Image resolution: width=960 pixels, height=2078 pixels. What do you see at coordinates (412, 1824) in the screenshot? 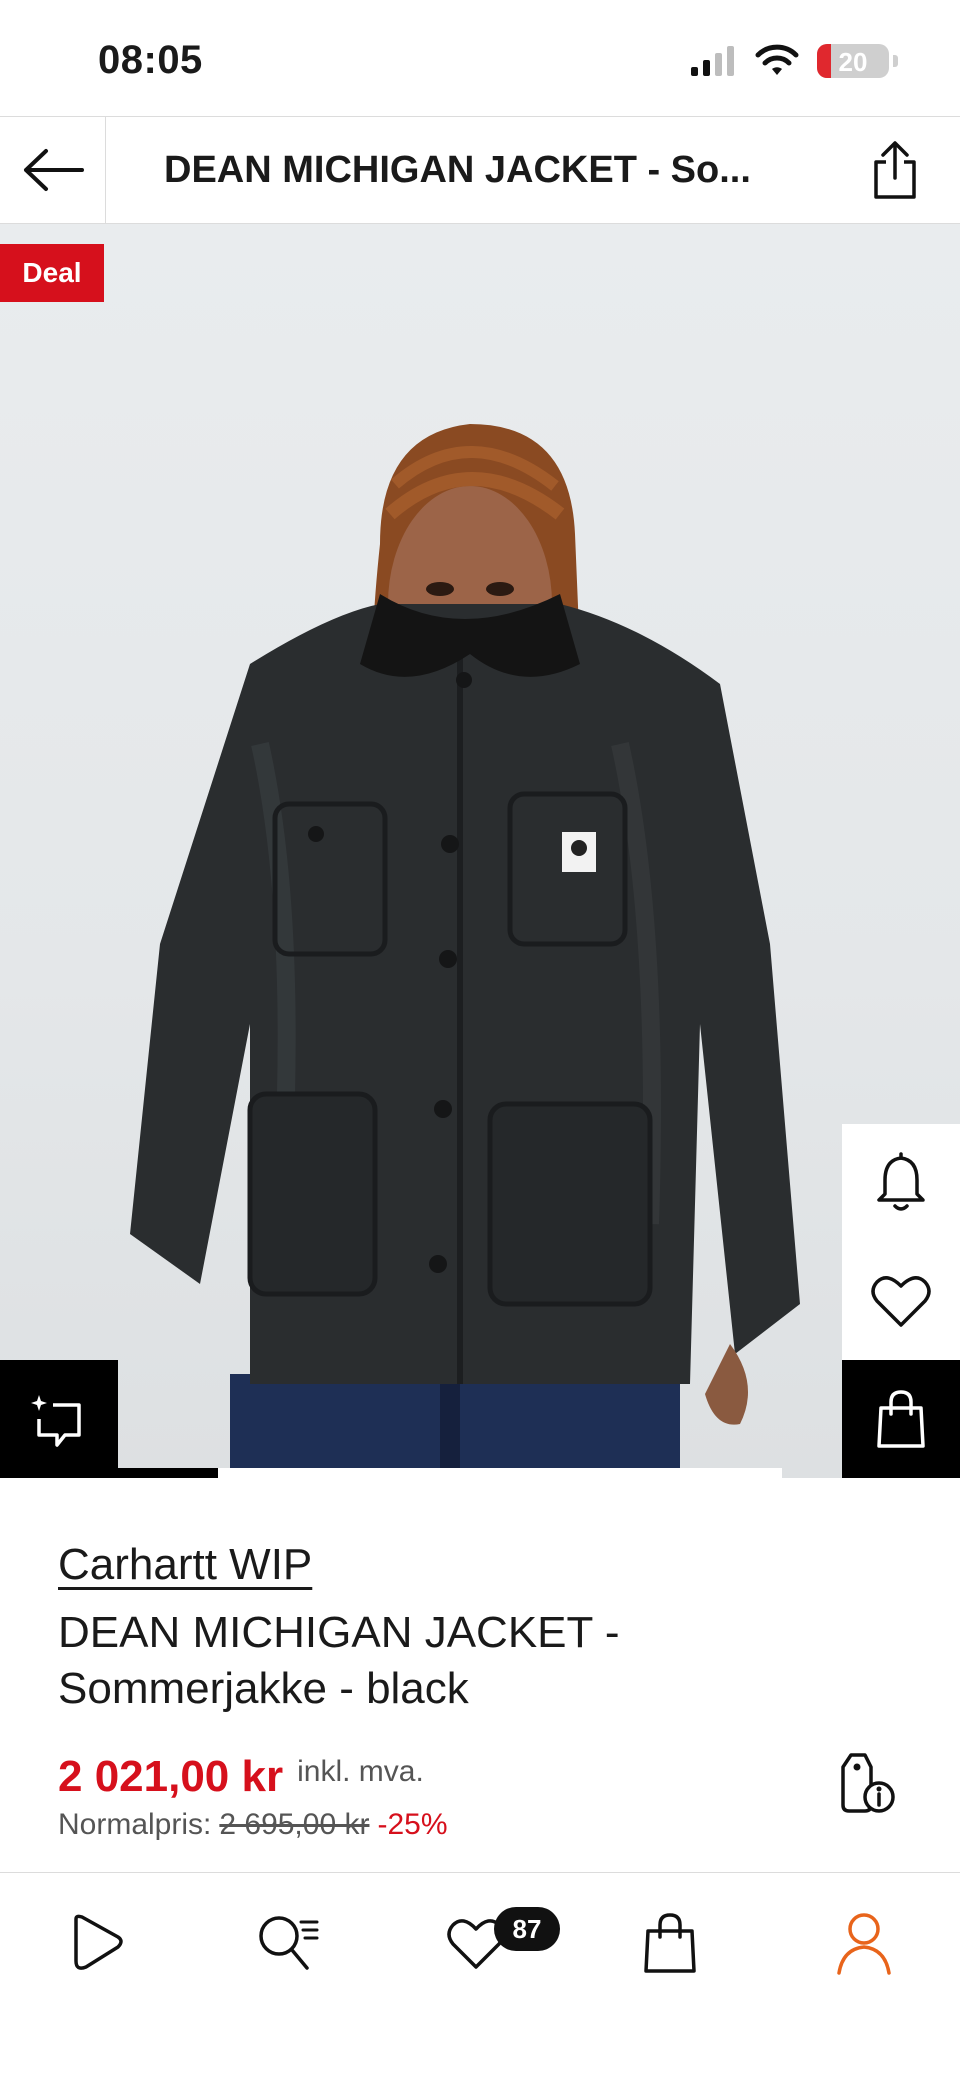
I see `discount-label: -25%` at bounding box center [412, 1824].